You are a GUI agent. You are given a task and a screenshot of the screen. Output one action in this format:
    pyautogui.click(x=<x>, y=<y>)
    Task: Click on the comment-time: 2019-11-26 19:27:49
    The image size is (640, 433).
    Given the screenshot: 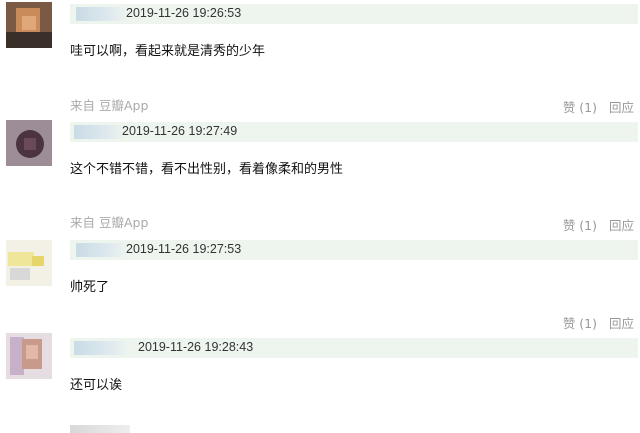 What is the action you would take?
    pyautogui.click(x=180, y=131)
    